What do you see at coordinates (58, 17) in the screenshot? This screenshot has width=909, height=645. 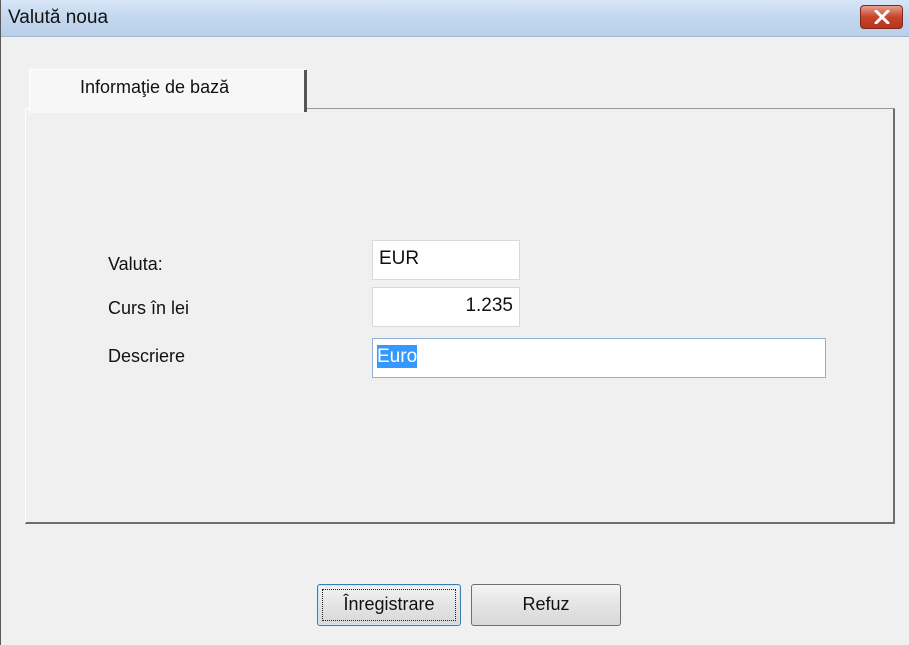 I see `window-title: Valută noua` at bounding box center [58, 17].